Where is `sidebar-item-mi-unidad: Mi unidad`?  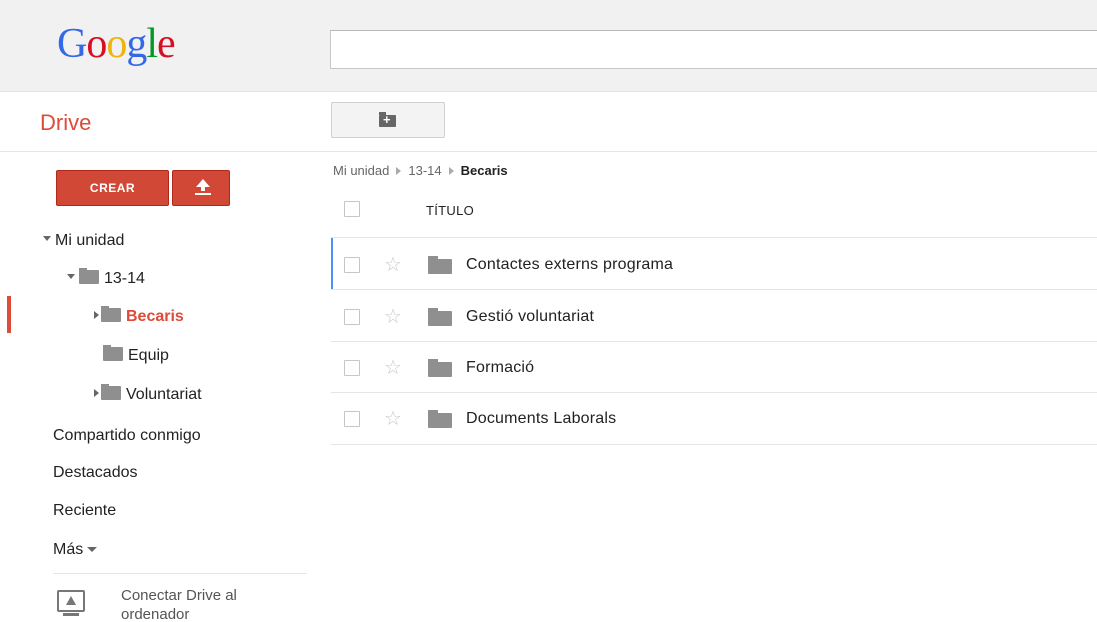
sidebar-item-mi-unidad: Mi unidad is located at coordinates (83, 241).